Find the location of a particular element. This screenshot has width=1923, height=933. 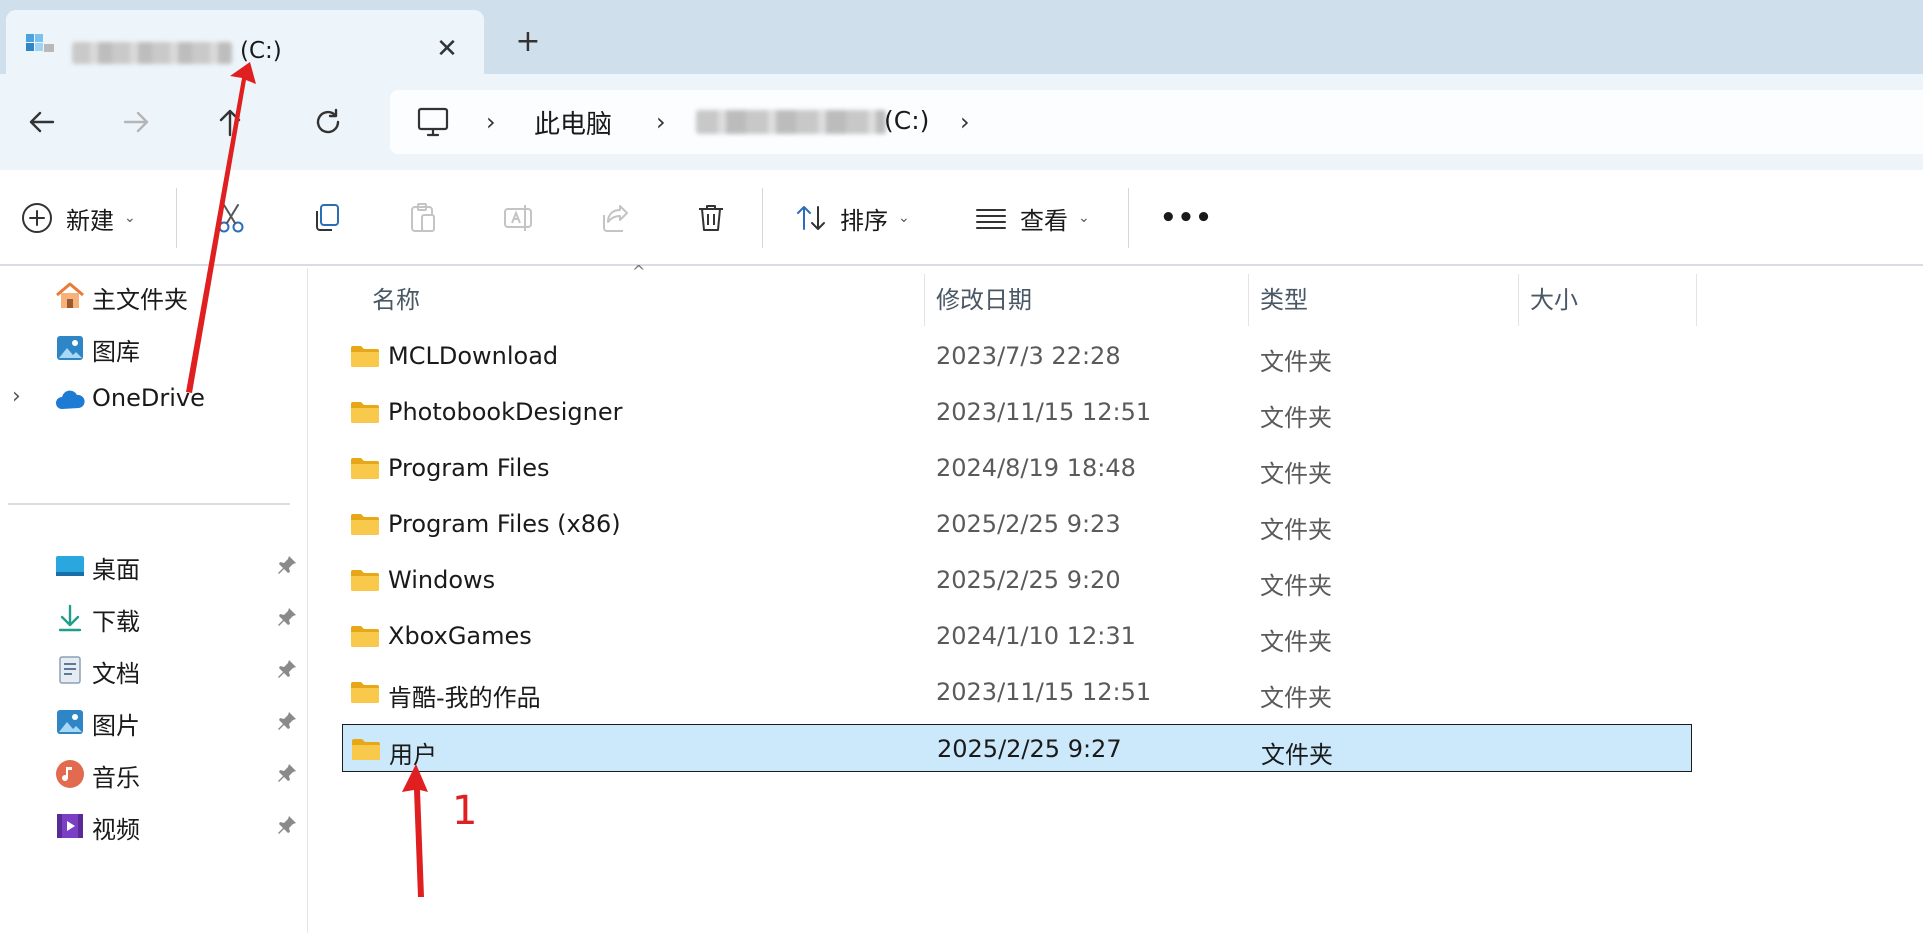

arrow-up-icon is located at coordinates (230, 123).